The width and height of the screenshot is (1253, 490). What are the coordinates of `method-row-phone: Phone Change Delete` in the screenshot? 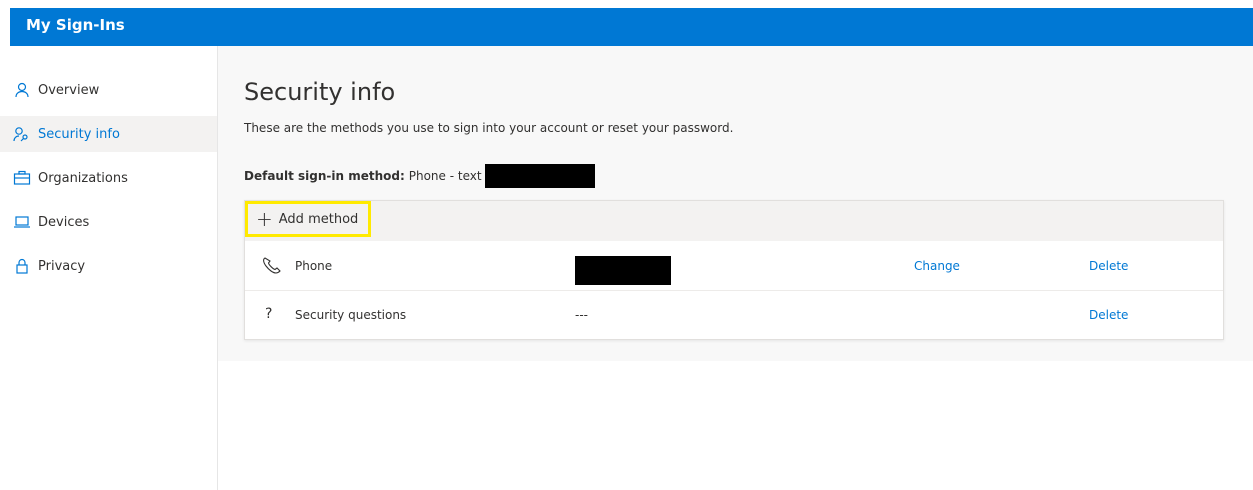 It's located at (734, 266).